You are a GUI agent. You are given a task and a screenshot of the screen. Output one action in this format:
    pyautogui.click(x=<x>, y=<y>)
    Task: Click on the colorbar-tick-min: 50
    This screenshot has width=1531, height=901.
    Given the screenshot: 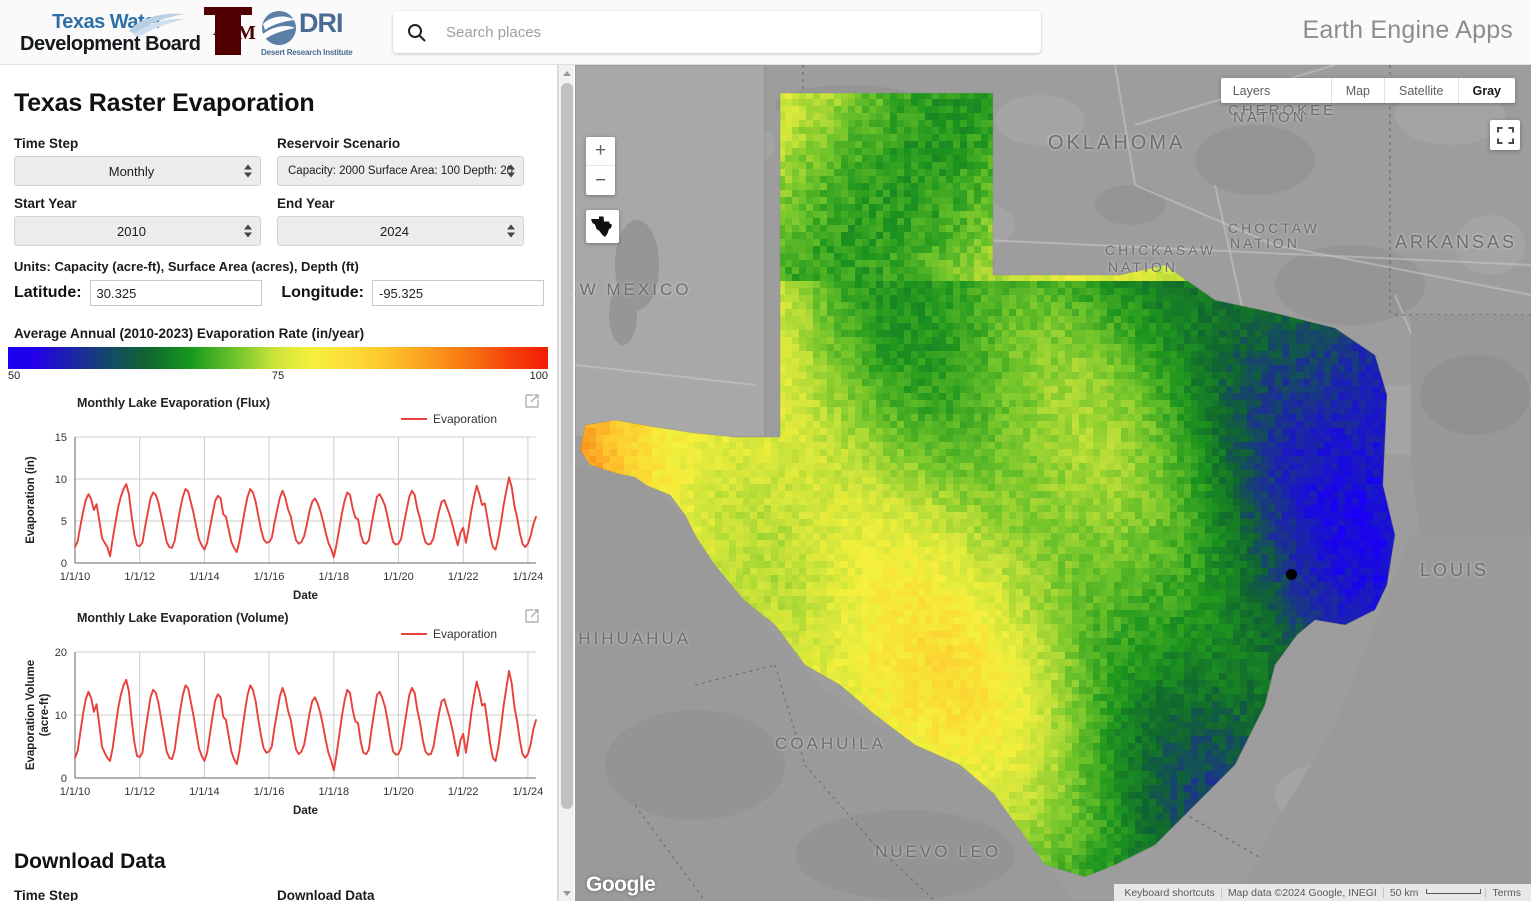 What is the action you would take?
    pyautogui.click(x=14, y=376)
    